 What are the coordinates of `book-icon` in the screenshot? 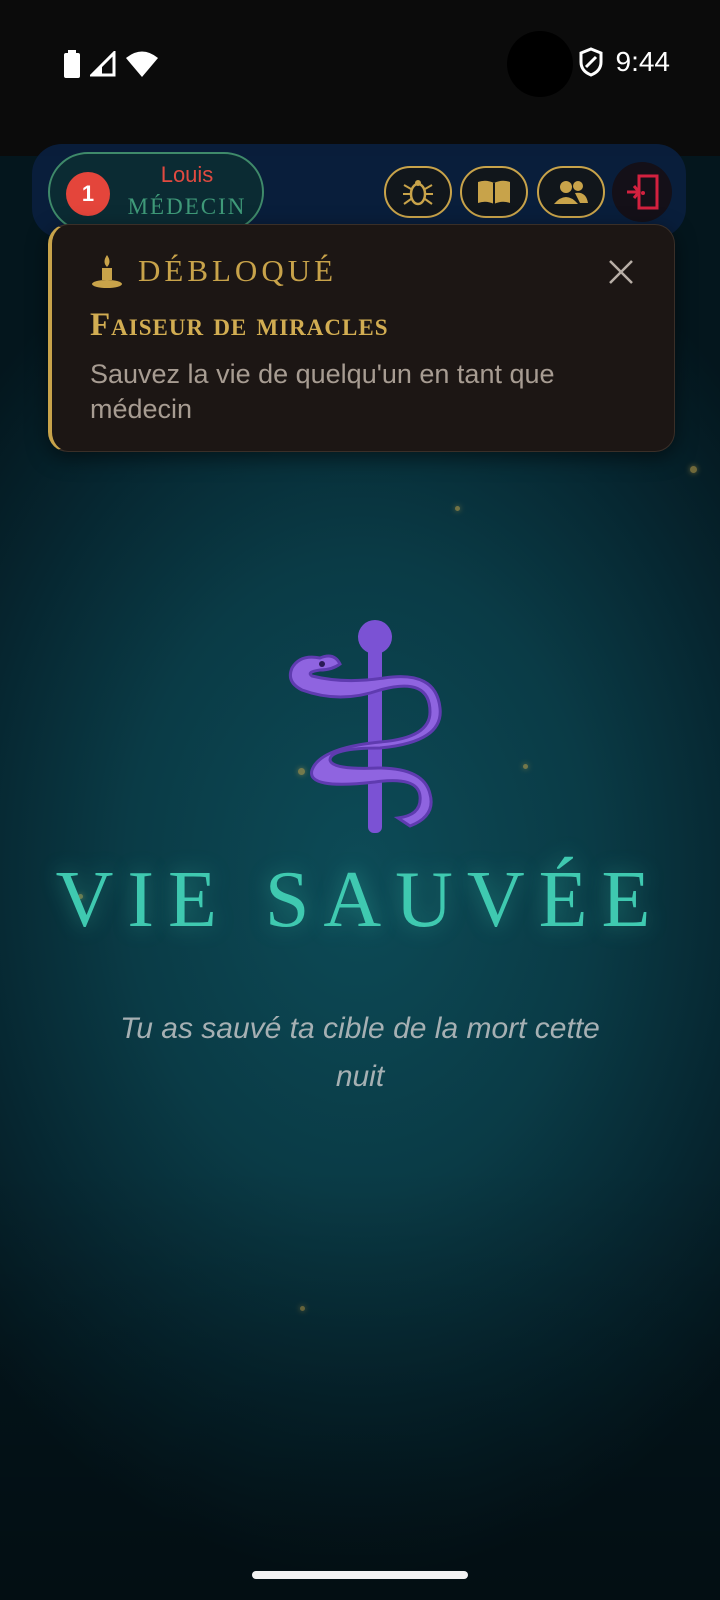 It's located at (494, 192).